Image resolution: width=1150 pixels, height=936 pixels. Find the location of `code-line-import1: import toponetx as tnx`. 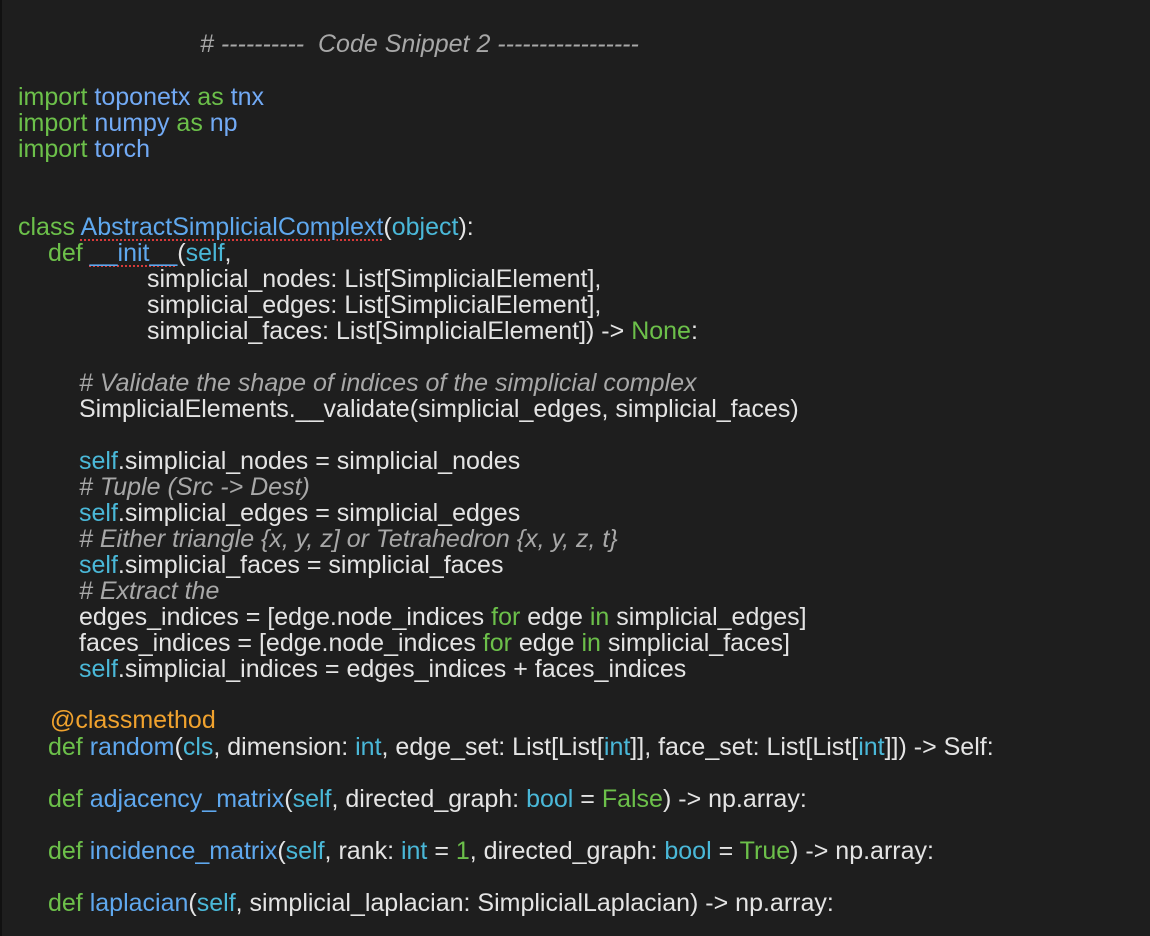

code-line-import1: import toponetx as tnx is located at coordinates (141, 97).